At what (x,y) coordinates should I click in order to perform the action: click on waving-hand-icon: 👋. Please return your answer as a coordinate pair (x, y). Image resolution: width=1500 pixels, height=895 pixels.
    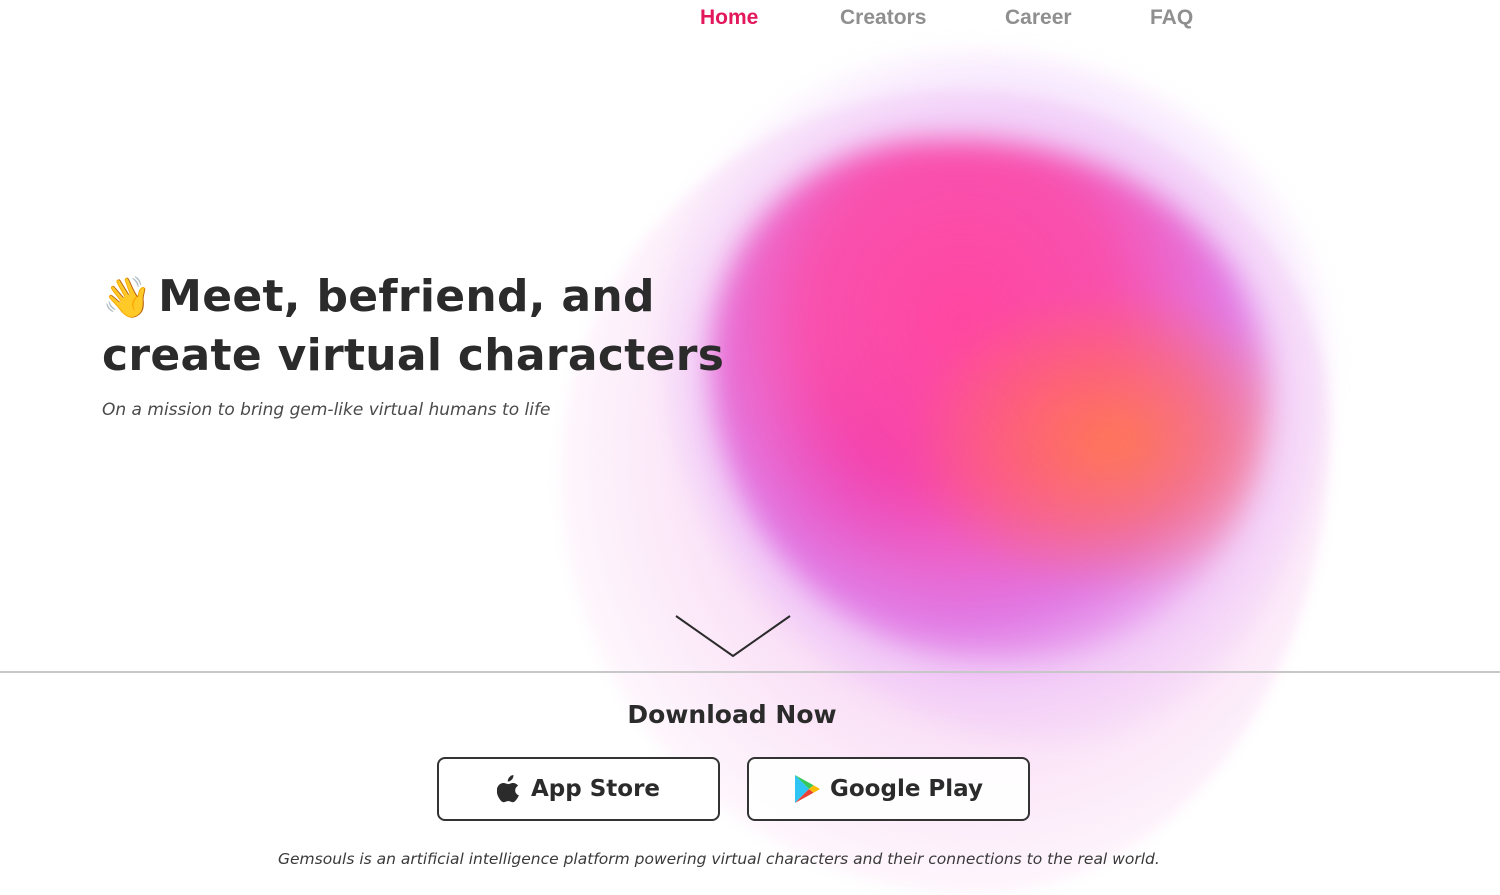
    Looking at the image, I should click on (127, 298).